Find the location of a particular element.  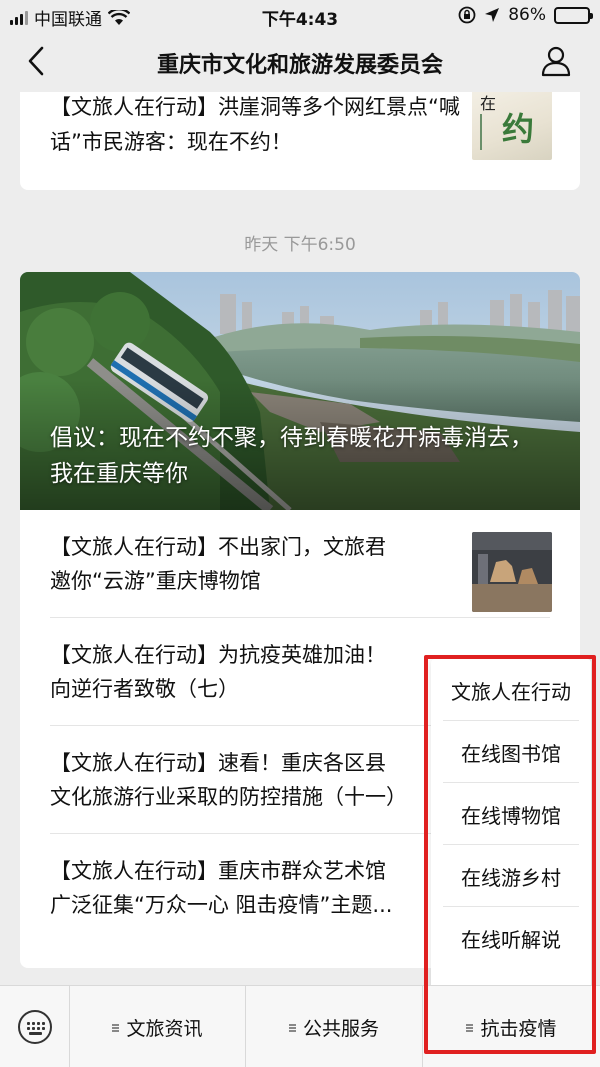

article-title: 【文旅人在行动】为抗疫英雄加油！ 向逆行者致敬（七） is located at coordinates (250, 672).